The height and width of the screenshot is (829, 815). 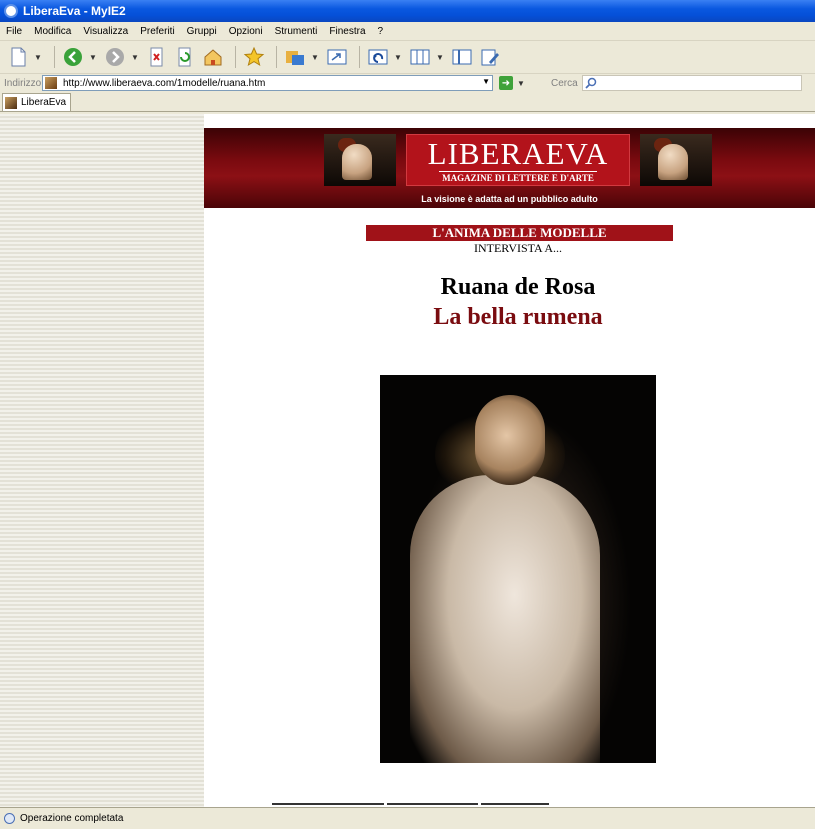 I want to click on search-icon, so click(x=590, y=83).